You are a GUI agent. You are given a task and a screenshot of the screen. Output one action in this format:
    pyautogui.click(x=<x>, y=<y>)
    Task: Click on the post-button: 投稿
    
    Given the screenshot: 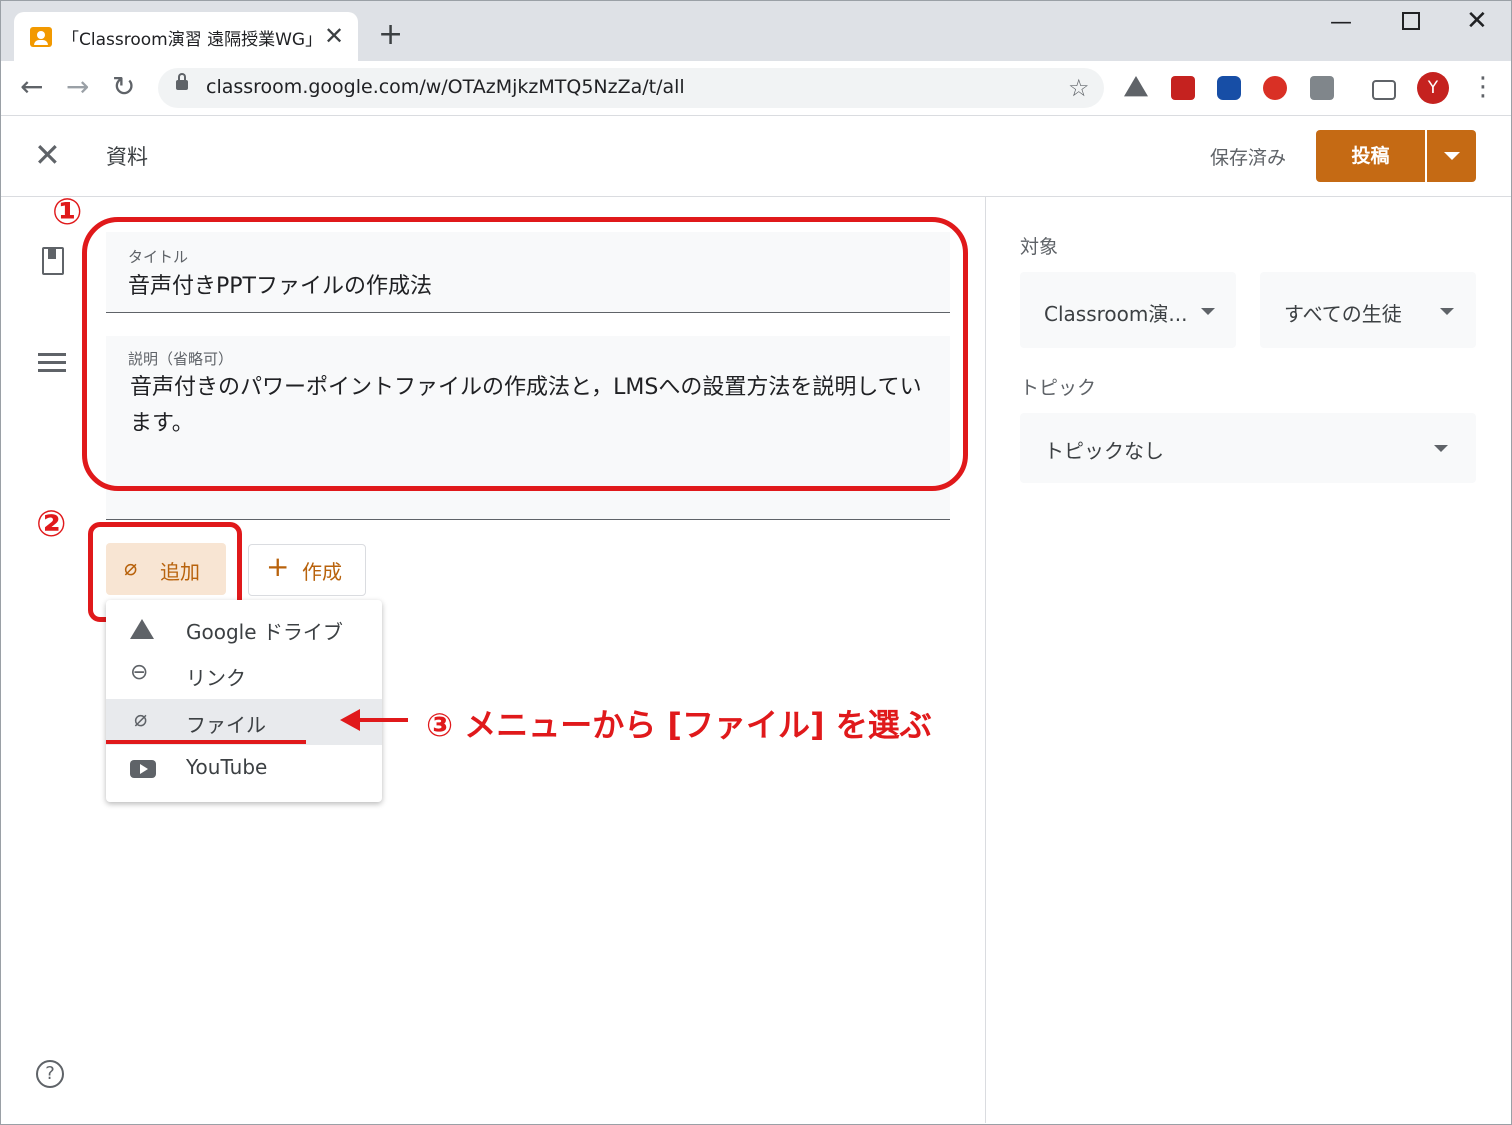 What is the action you would take?
    pyautogui.click(x=1370, y=156)
    